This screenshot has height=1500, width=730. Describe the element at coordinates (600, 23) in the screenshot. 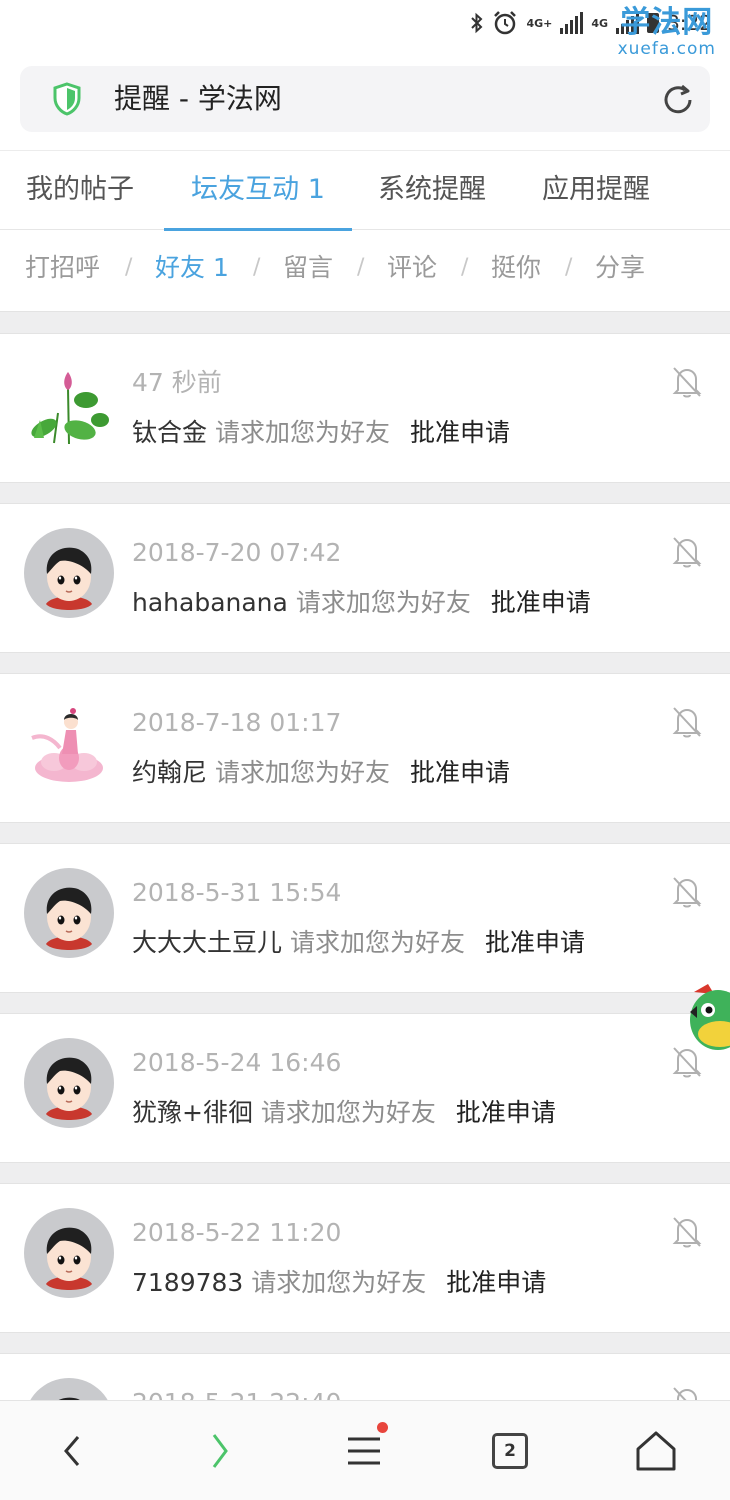

I see `network-type-2: 4G` at that location.